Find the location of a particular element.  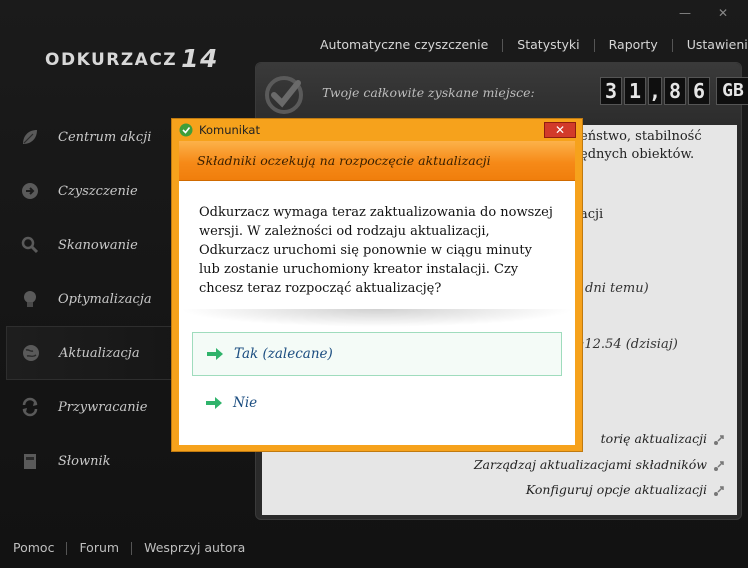

sidebar-item-cleaning: Czyszczenie is located at coordinates (95, 191).